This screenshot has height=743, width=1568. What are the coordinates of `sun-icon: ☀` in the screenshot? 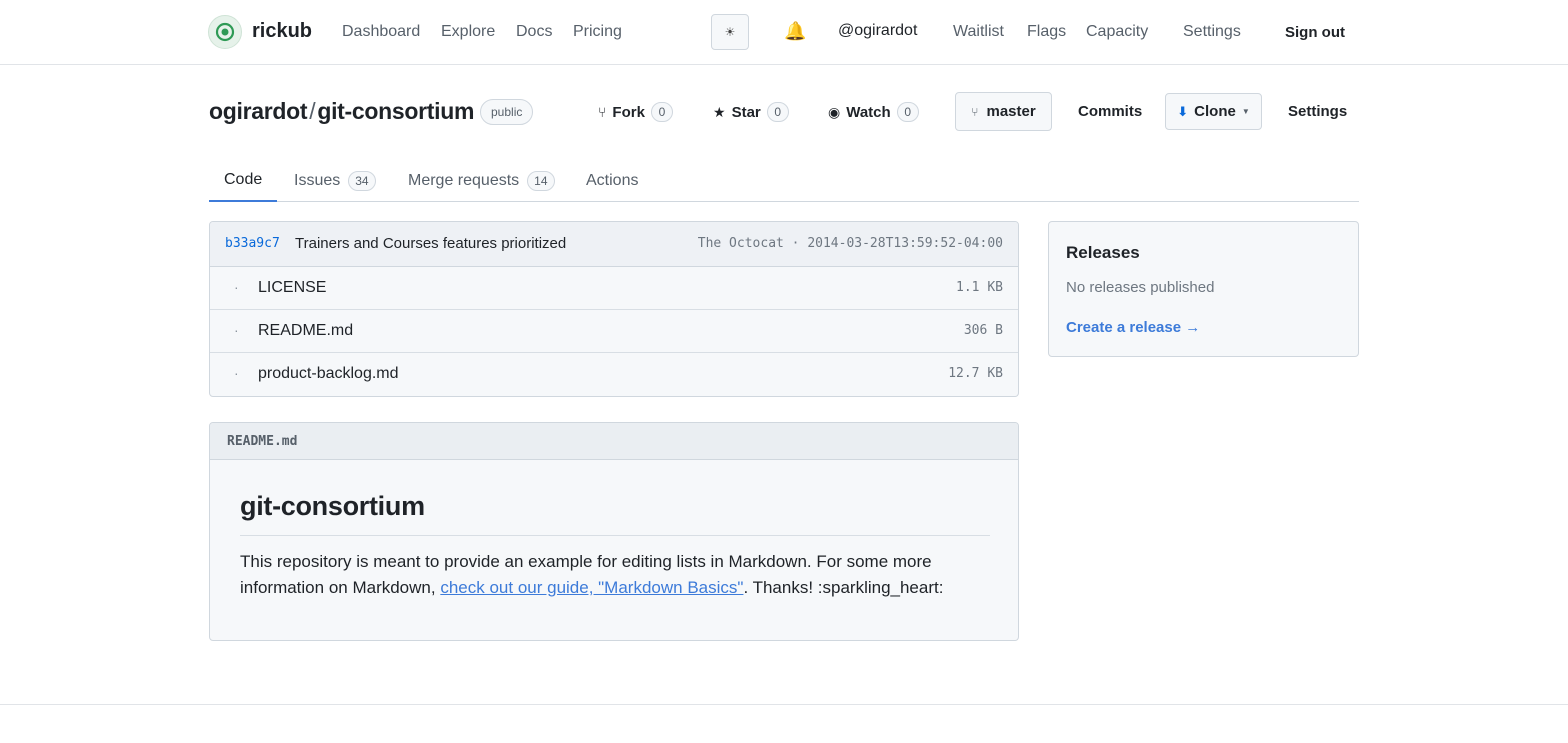 It's located at (730, 32).